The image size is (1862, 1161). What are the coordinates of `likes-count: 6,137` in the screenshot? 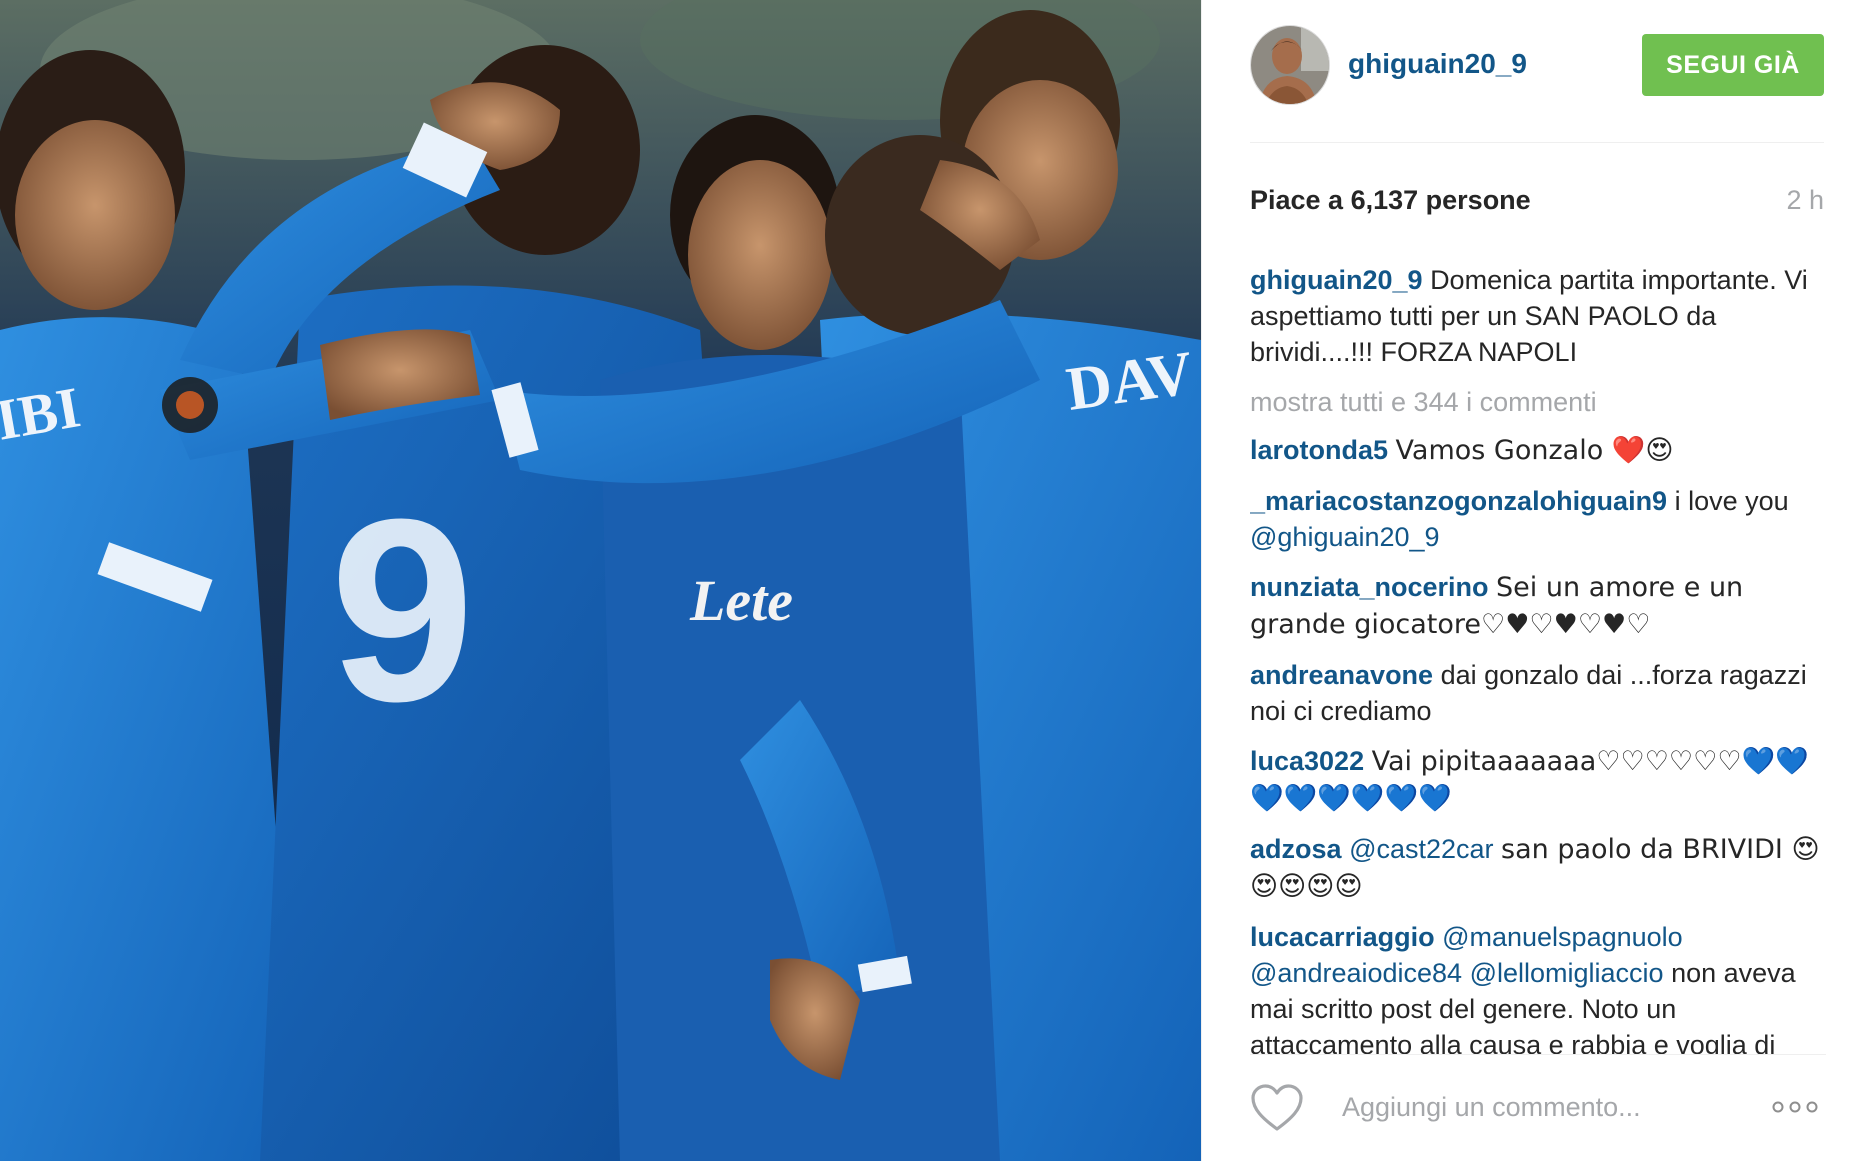 It's located at (1384, 200).